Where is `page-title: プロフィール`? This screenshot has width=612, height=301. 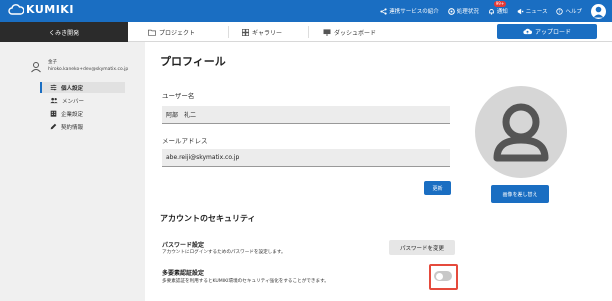
page-title: プロフィール is located at coordinates (193, 61).